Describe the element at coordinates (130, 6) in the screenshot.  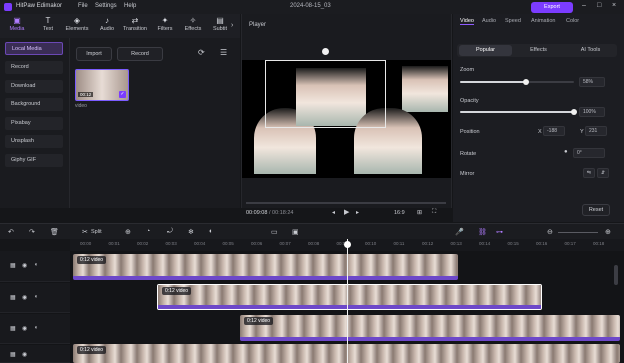
I see `menu-help: Help` at that location.